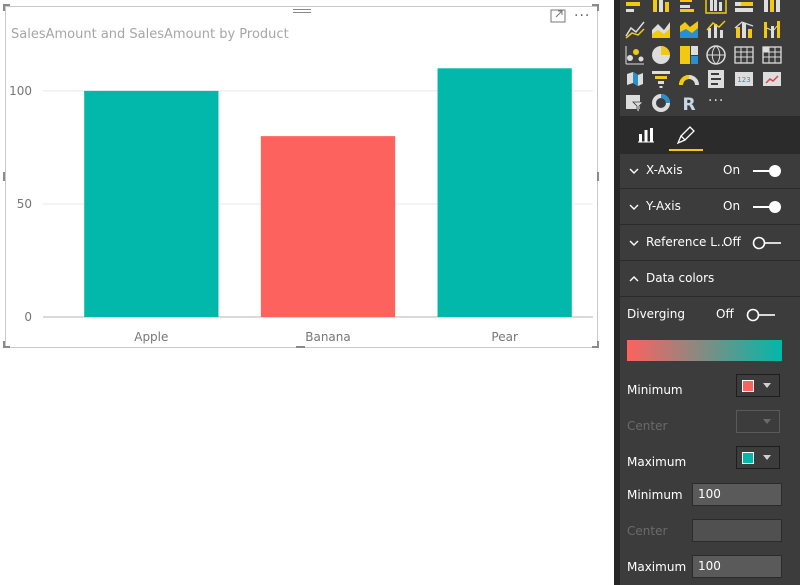 The image size is (800, 585). I want to click on svg-text: R, so click(688, 104).